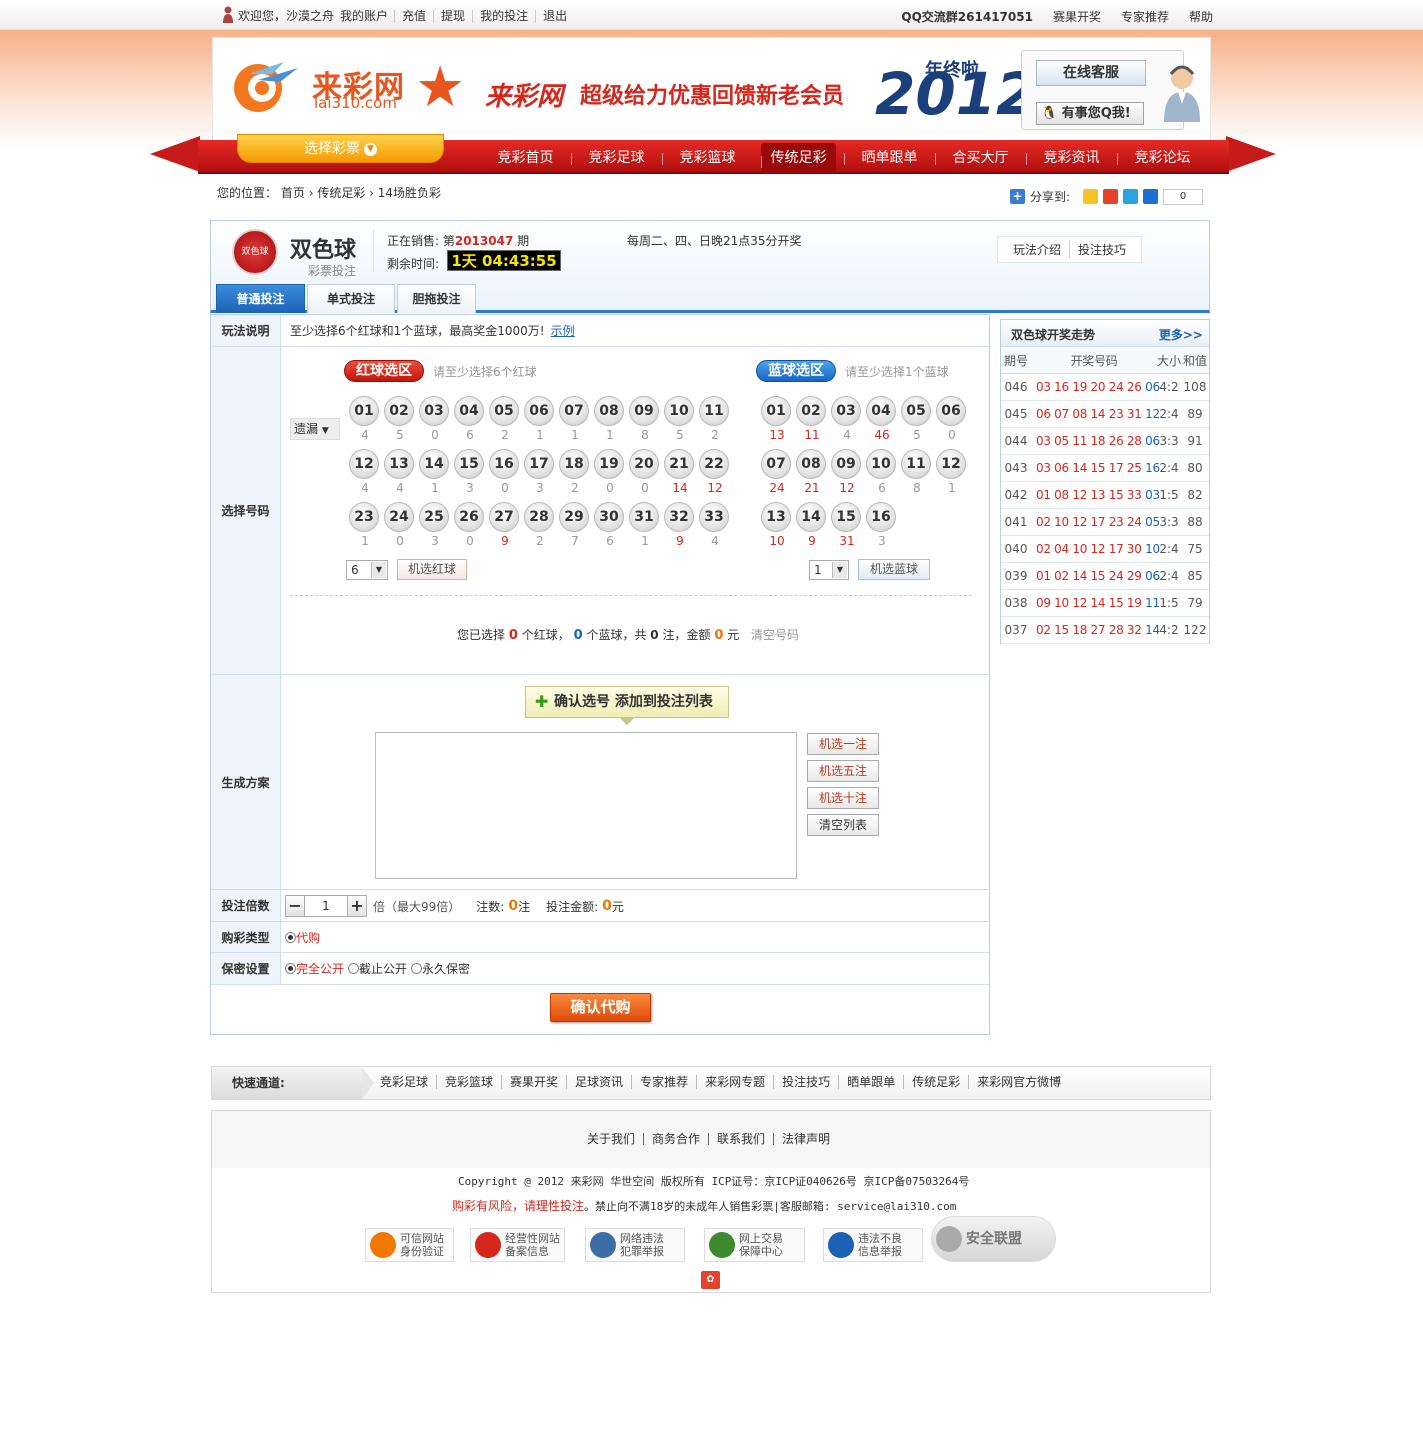  I want to click on expert-link: 专家推荐, so click(1145, 16).